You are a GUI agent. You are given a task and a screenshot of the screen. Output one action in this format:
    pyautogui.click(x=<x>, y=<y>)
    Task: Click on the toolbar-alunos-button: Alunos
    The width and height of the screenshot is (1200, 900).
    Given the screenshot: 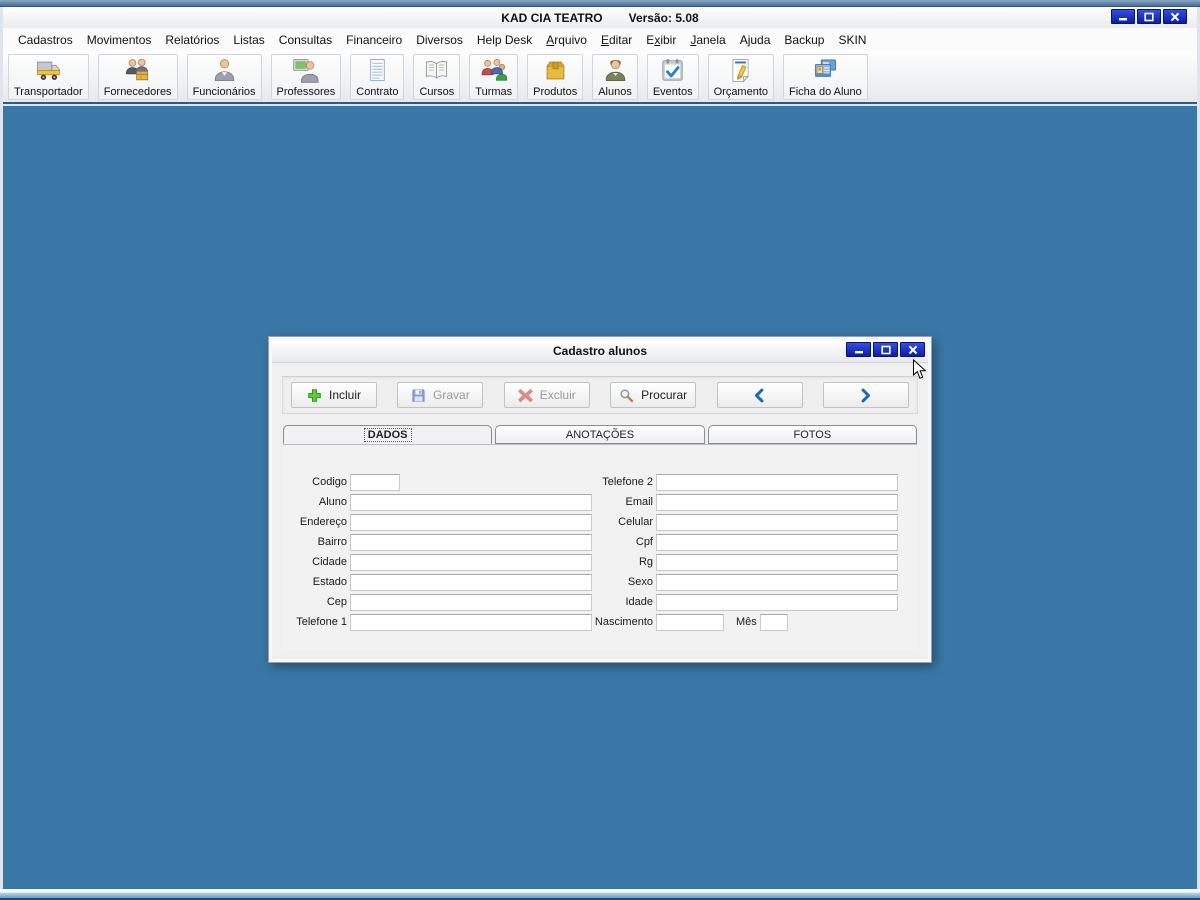 What is the action you would take?
    pyautogui.click(x=615, y=76)
    